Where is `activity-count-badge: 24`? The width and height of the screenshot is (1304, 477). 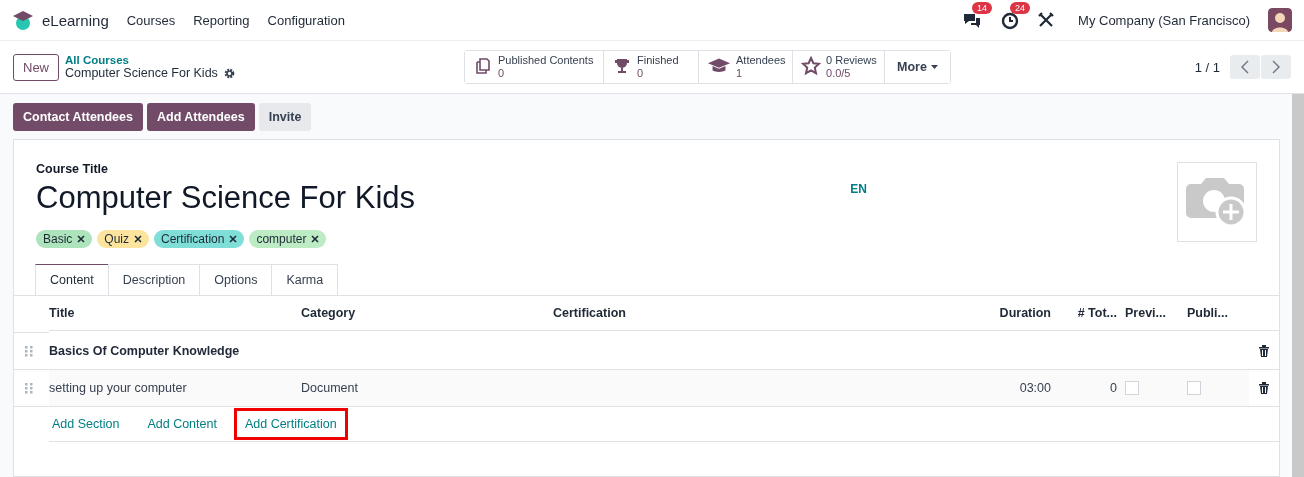
activity-count-badge: 24 is located at coordinates (1020, 8).